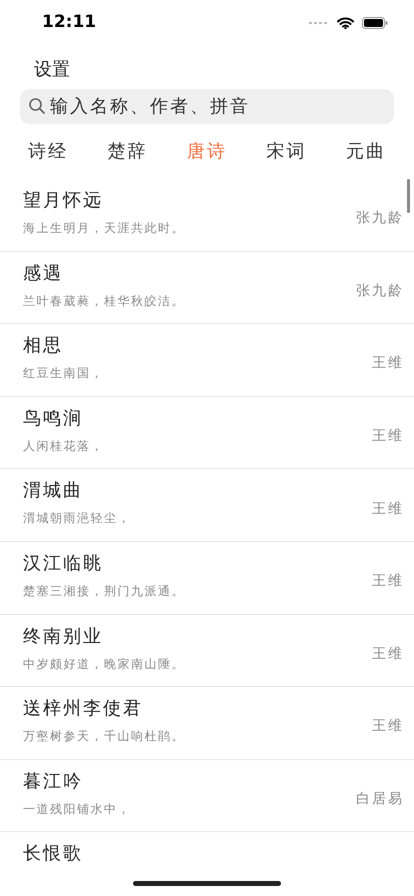 The image size is (414, 896). What do you see at coordinates (207, 505) in the screenshot?
I see `poem-row: 渭城曲 渭城朝雨浥轻尘， 王维` at bounding box center [207, 505].